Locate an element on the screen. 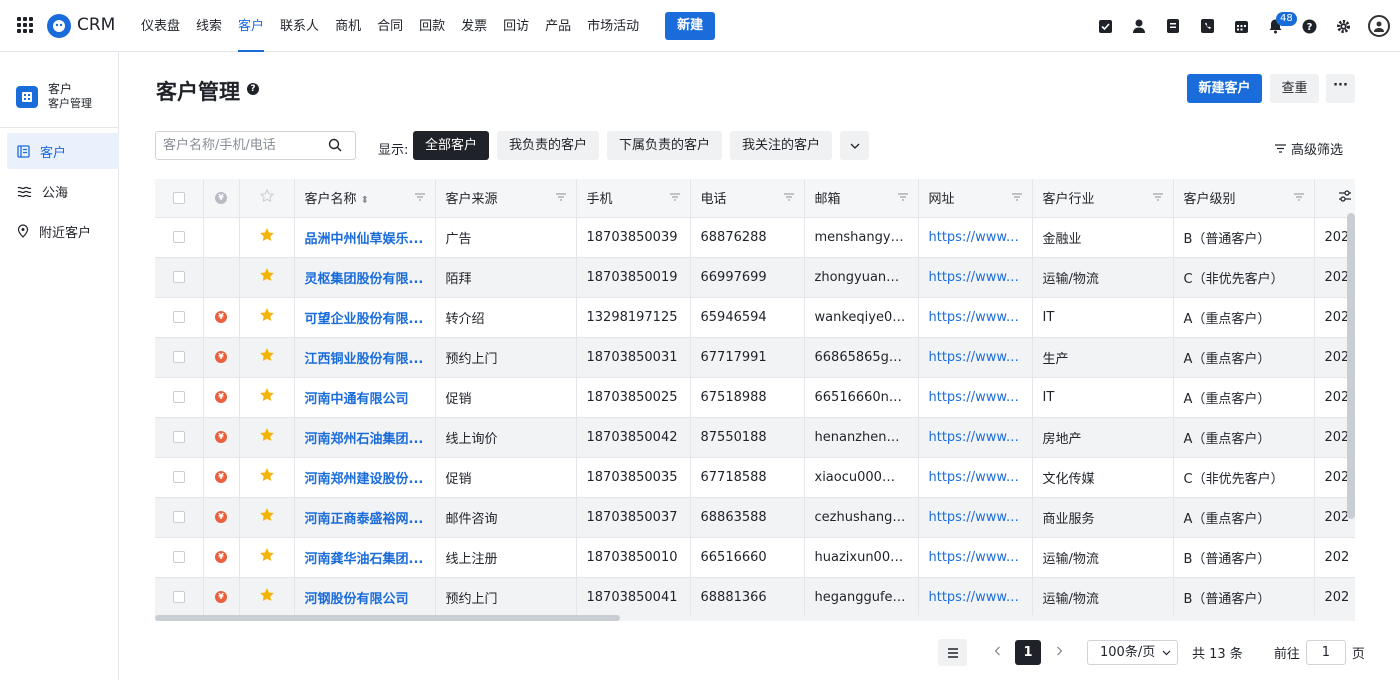 Image resolution: width=1400 pixels, height=680 pixels. column-header-source: 客户来源 is located at coordinates (506, 198).